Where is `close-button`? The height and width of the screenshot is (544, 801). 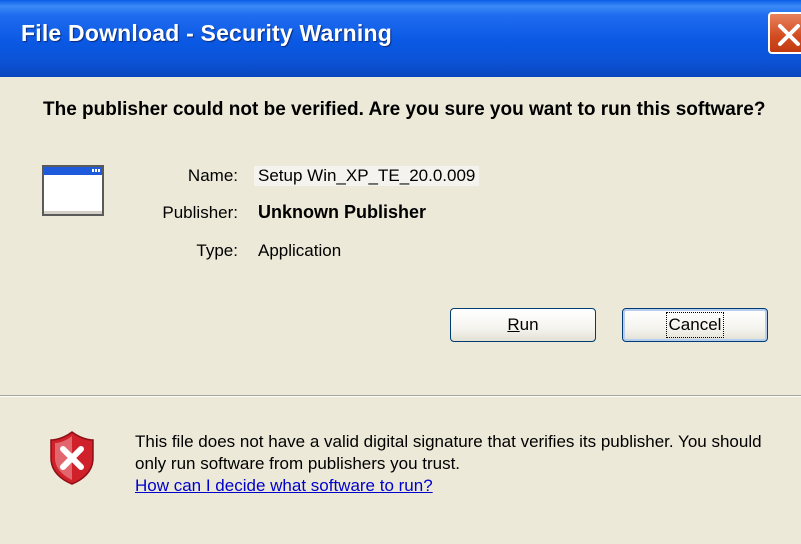
close-button is located at coordinates (784, 33).